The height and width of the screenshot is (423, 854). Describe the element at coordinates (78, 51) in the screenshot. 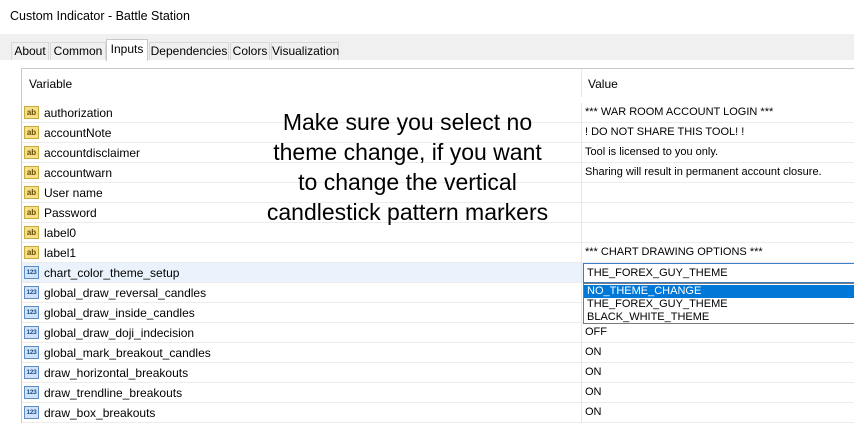

I see `tab-common: Common` at that location.